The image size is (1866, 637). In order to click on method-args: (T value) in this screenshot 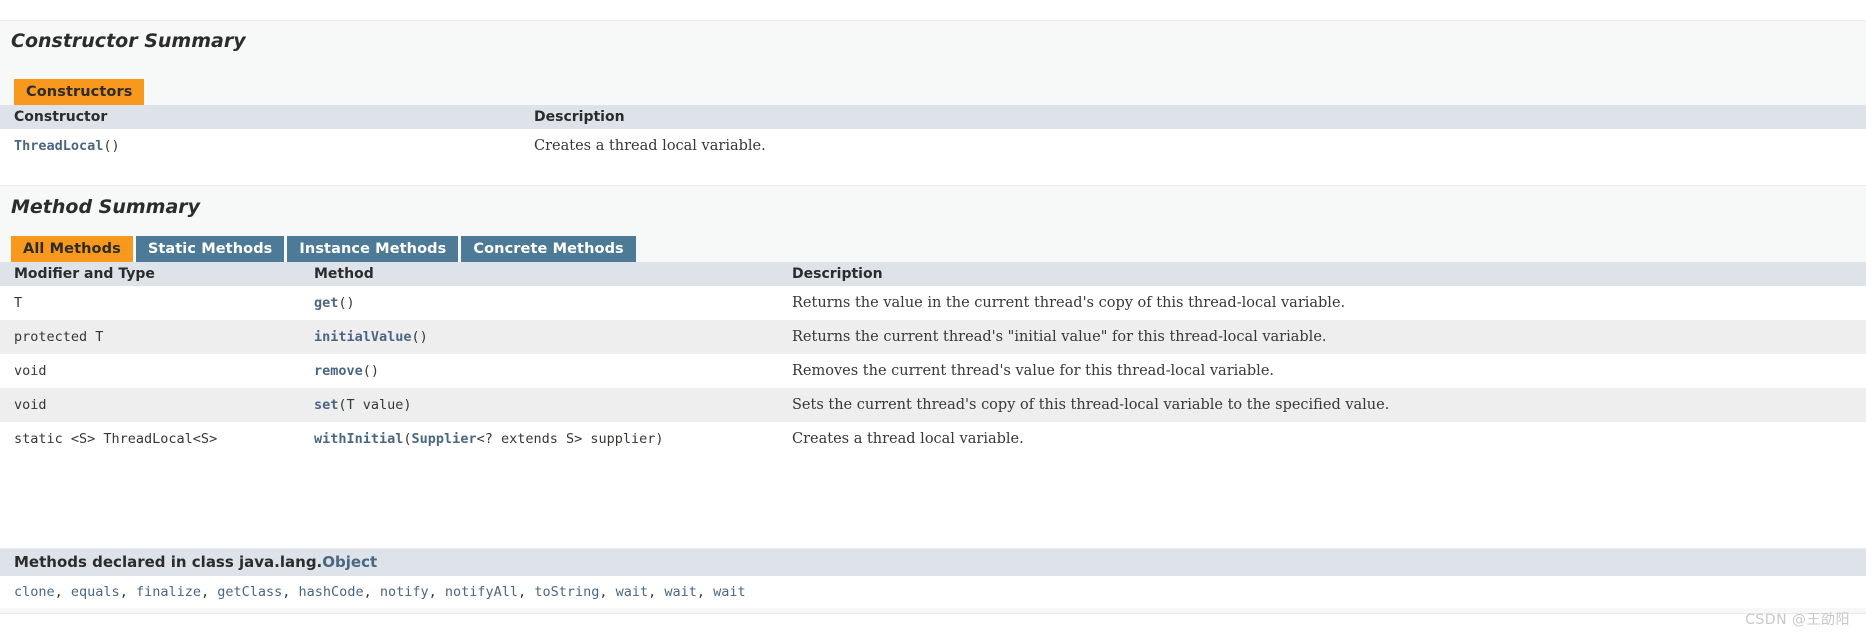, I will do `click(375, 405)`.